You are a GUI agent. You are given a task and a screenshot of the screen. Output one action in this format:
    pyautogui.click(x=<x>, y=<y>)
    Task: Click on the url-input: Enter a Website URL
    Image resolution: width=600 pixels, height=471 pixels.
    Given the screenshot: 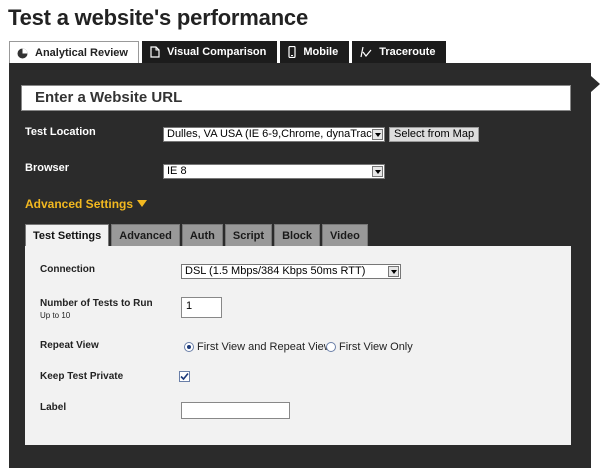 What is the action you would take?
    pyautogui.click(x=296, y=98)
    